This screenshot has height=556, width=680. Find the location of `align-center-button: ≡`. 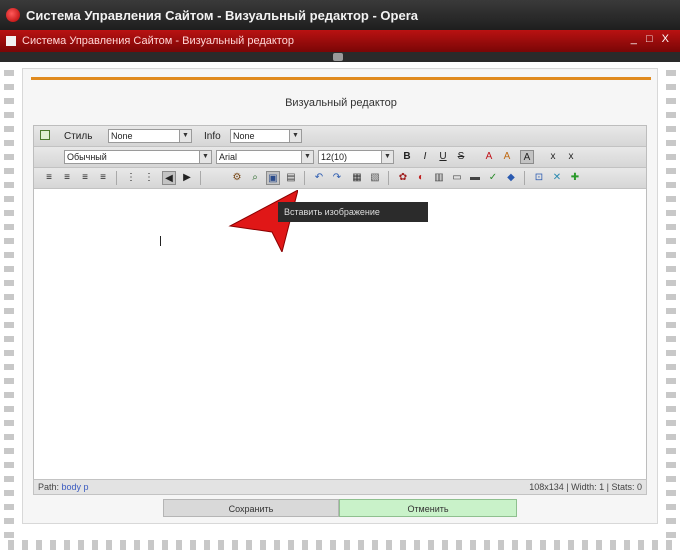

align-center-button: ≡ is located at coordinates (67, 178).